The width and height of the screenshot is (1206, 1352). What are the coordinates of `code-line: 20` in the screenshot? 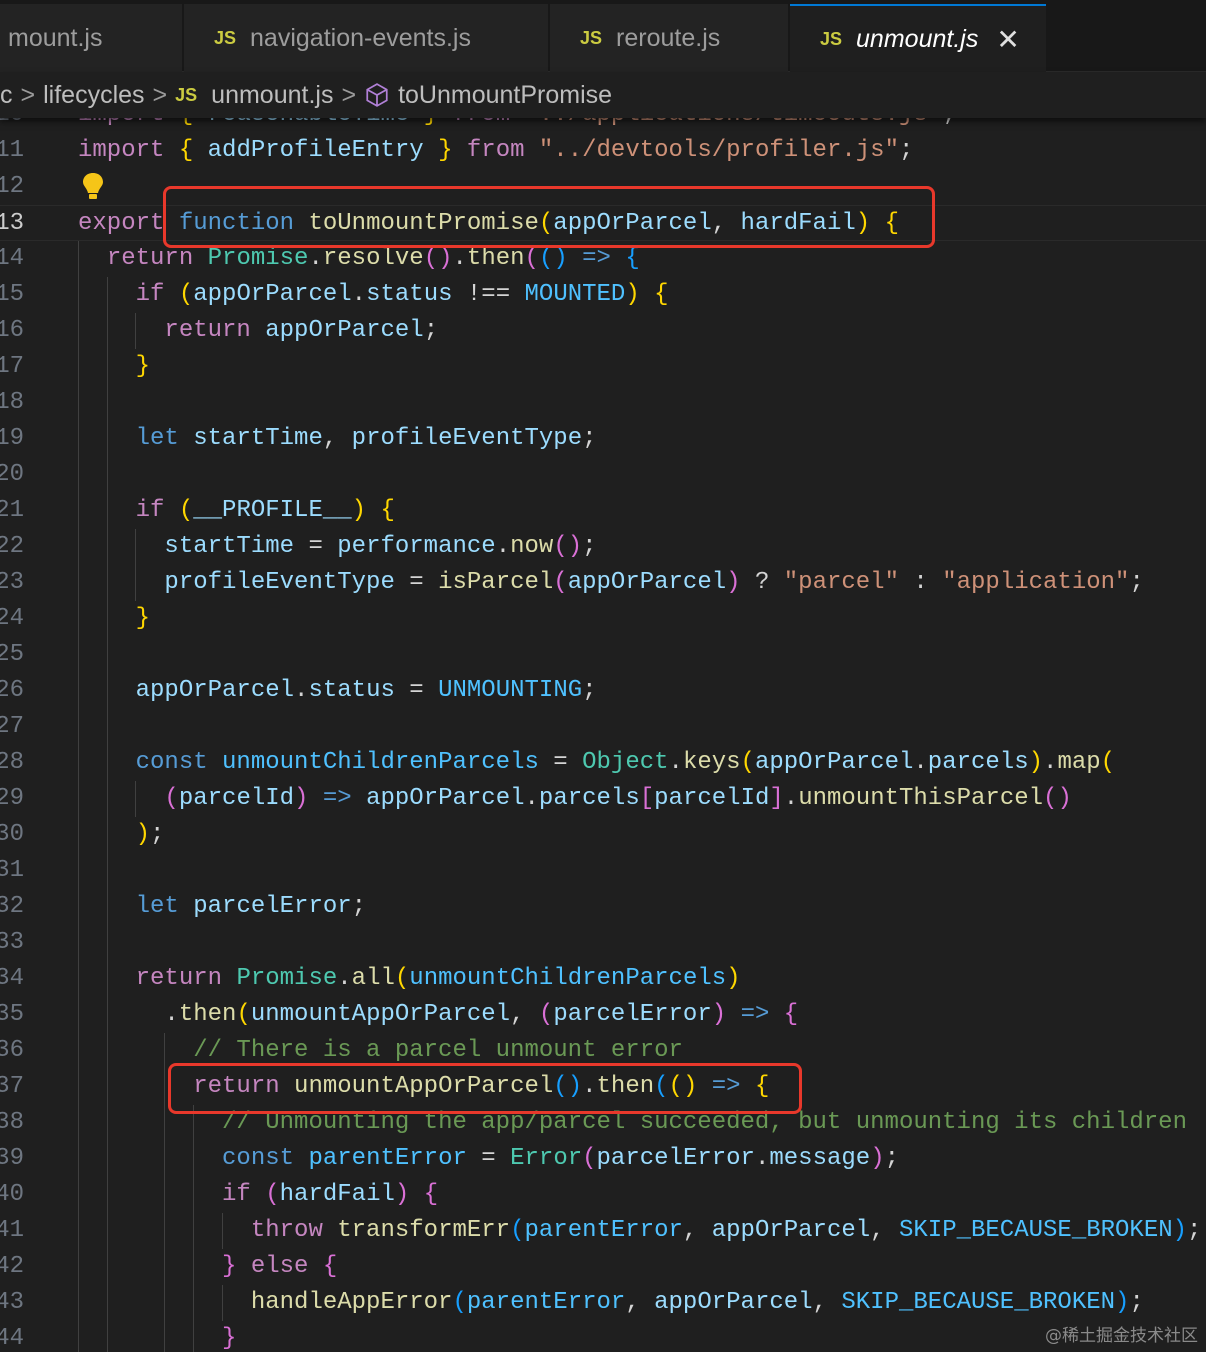 It's located at (603, 475).